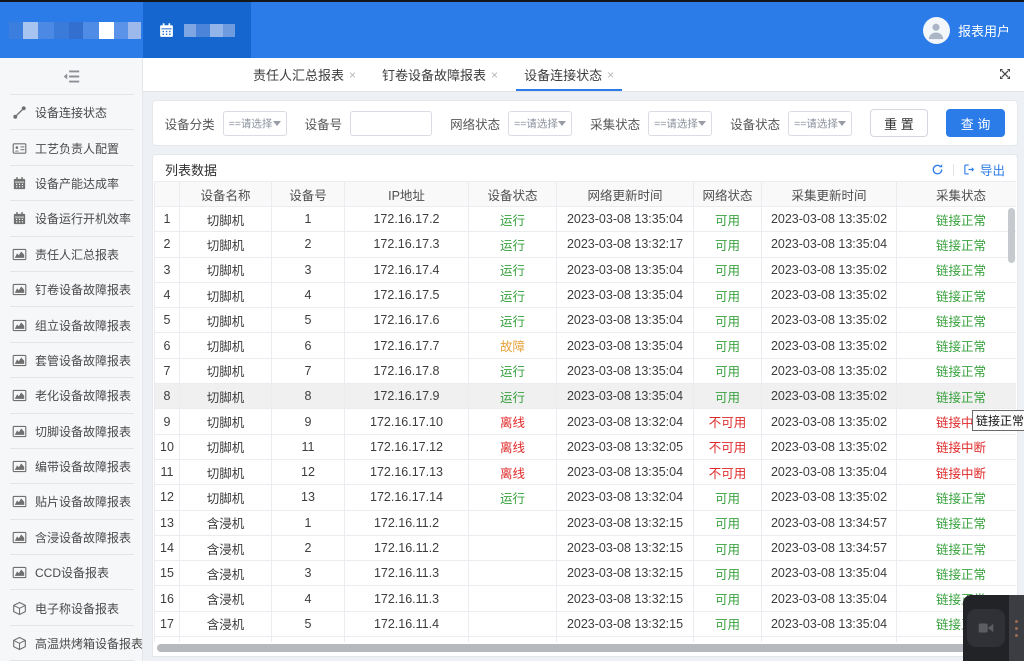  What do you see at coordinates (391, 123) in the screenshot?
I see `device-number-input` at bounding box center [391, 123].